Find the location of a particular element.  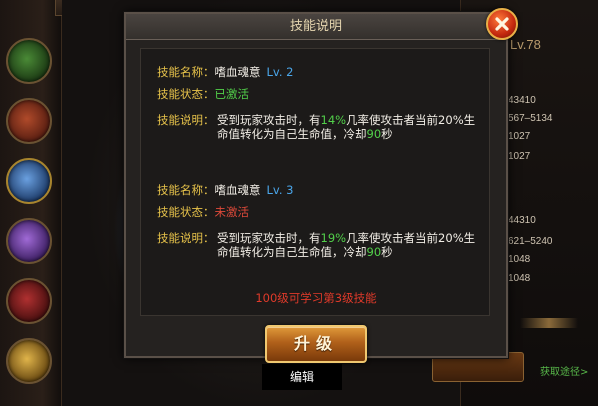

skill-level: Lv. 2 is located at coordinates (280, 72).